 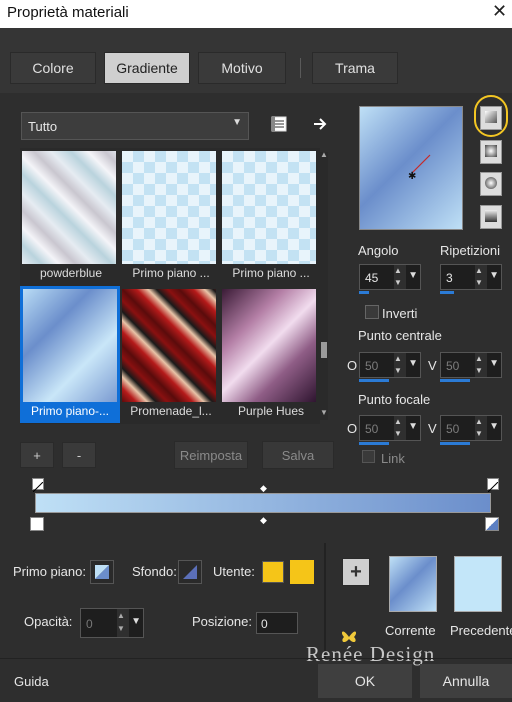 What do you see at coordinates (374, 443) in the screenshot?
I see `focal-h-slider` at bounding box center [374, 443].